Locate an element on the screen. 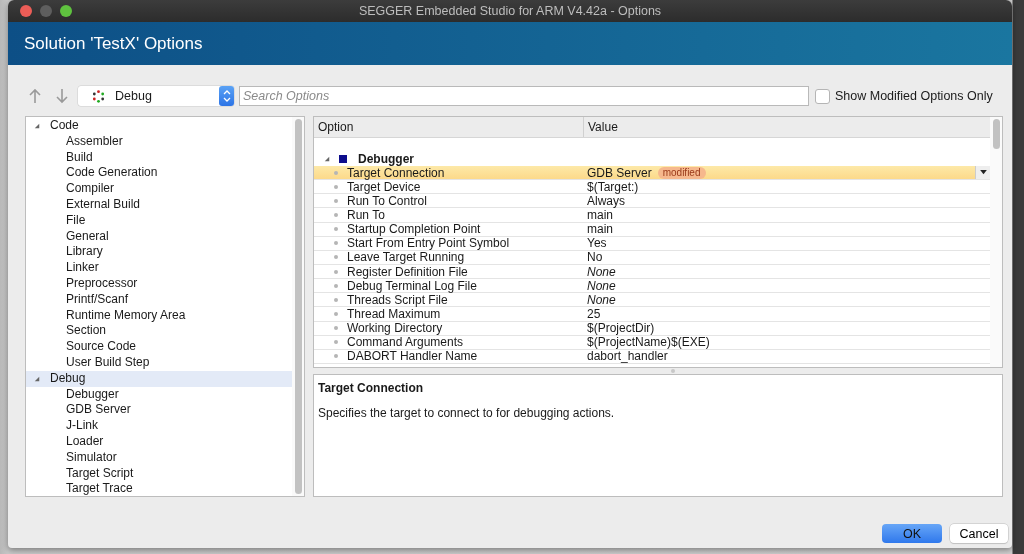  tree-item: User Build Step is located at coordinates (159, 362).